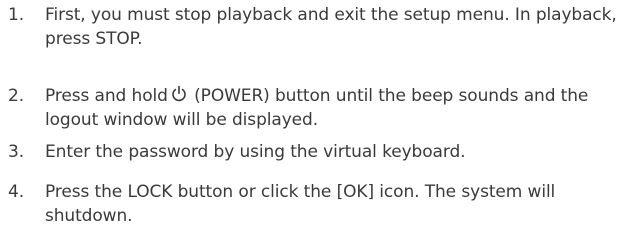 Image resolution: width=635 pixels, height=250 pixels. Describe the element at coordinates (179, 94) in the screenshot. I see `power-icon` at that location.